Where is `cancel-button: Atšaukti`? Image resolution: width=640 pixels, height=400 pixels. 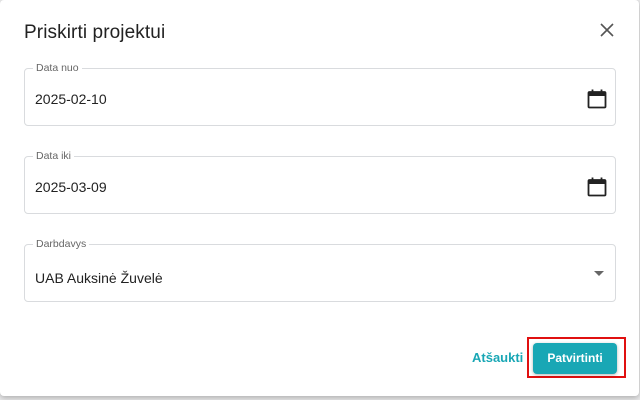
cancel-button: Atšaukti is located at coordinates (497, 358).